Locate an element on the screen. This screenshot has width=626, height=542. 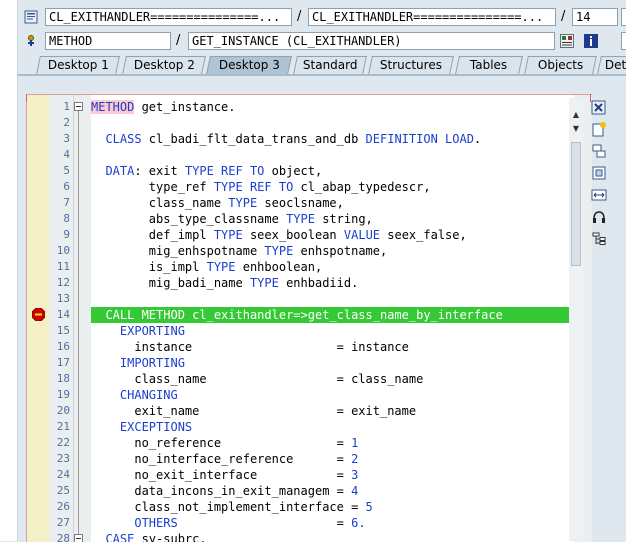
tab-desktop-1: Desktop 1 is located at coordinates (78, 65).